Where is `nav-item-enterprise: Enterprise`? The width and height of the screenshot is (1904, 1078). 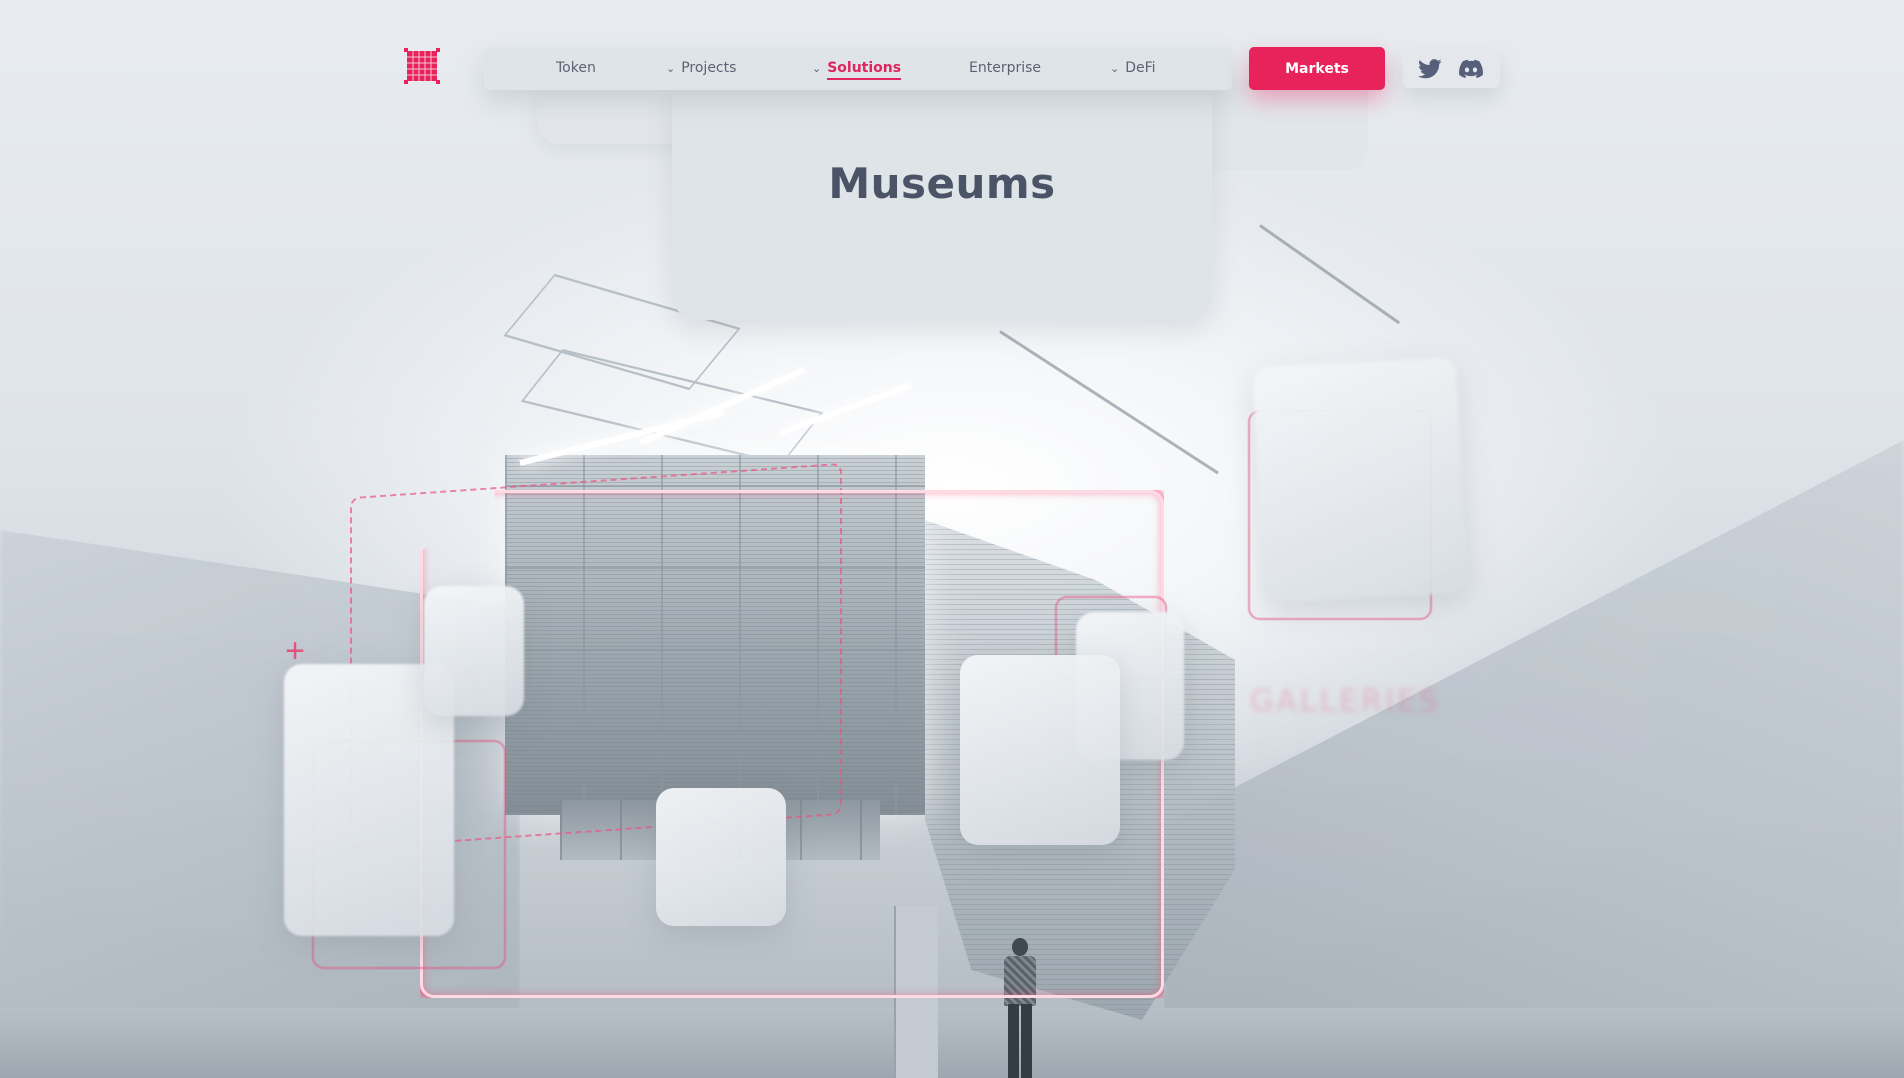 nav-item-enterprise: Enterprise is located at coordinates (1005, 68).